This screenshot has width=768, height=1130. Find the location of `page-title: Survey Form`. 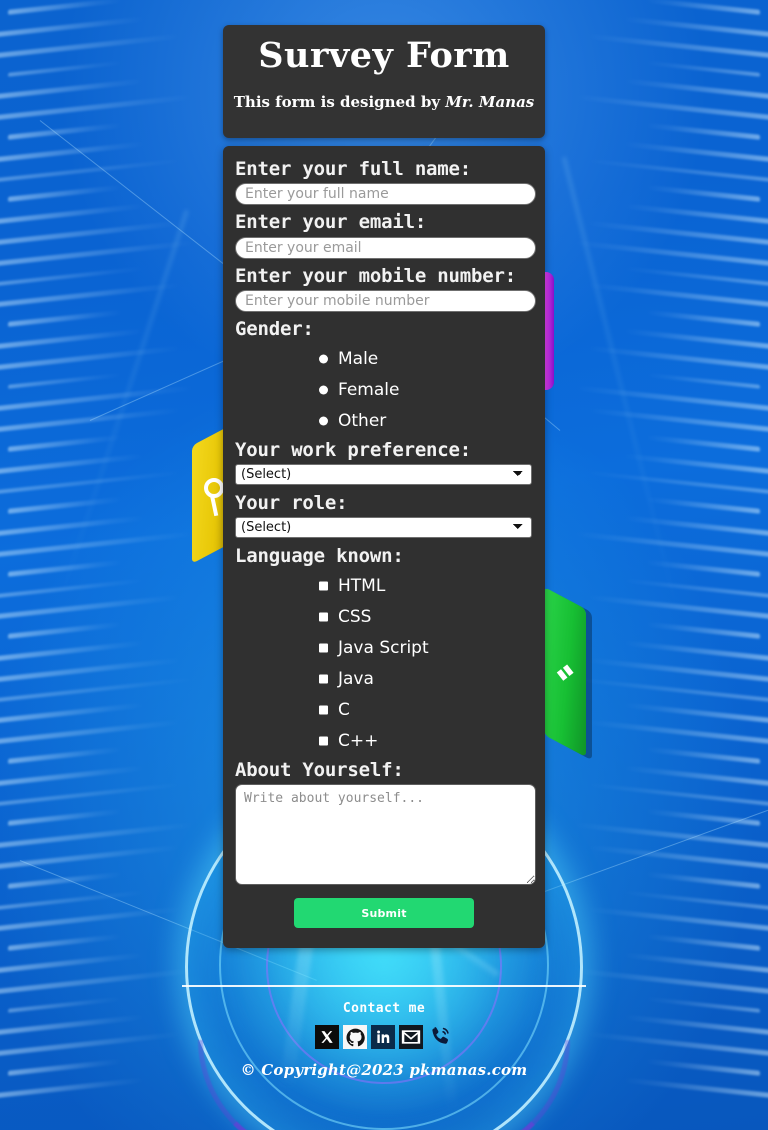

page-title: Survey Form is located at coordinates (384, 55).